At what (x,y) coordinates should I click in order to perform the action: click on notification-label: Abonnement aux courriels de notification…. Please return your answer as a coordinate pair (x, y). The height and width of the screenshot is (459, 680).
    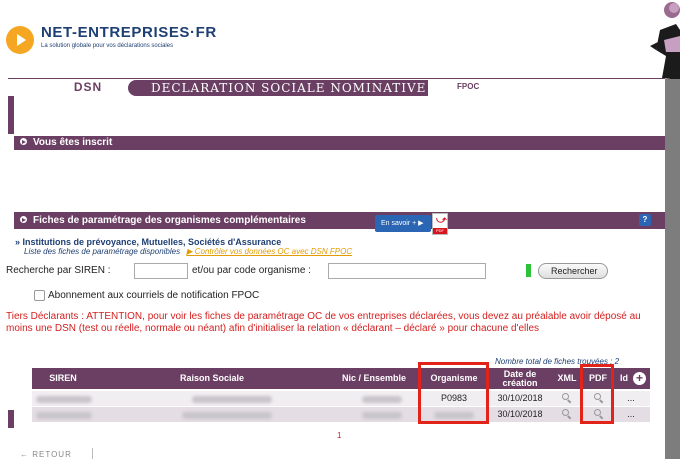
    Looking at the image, I should click on (153, 295).